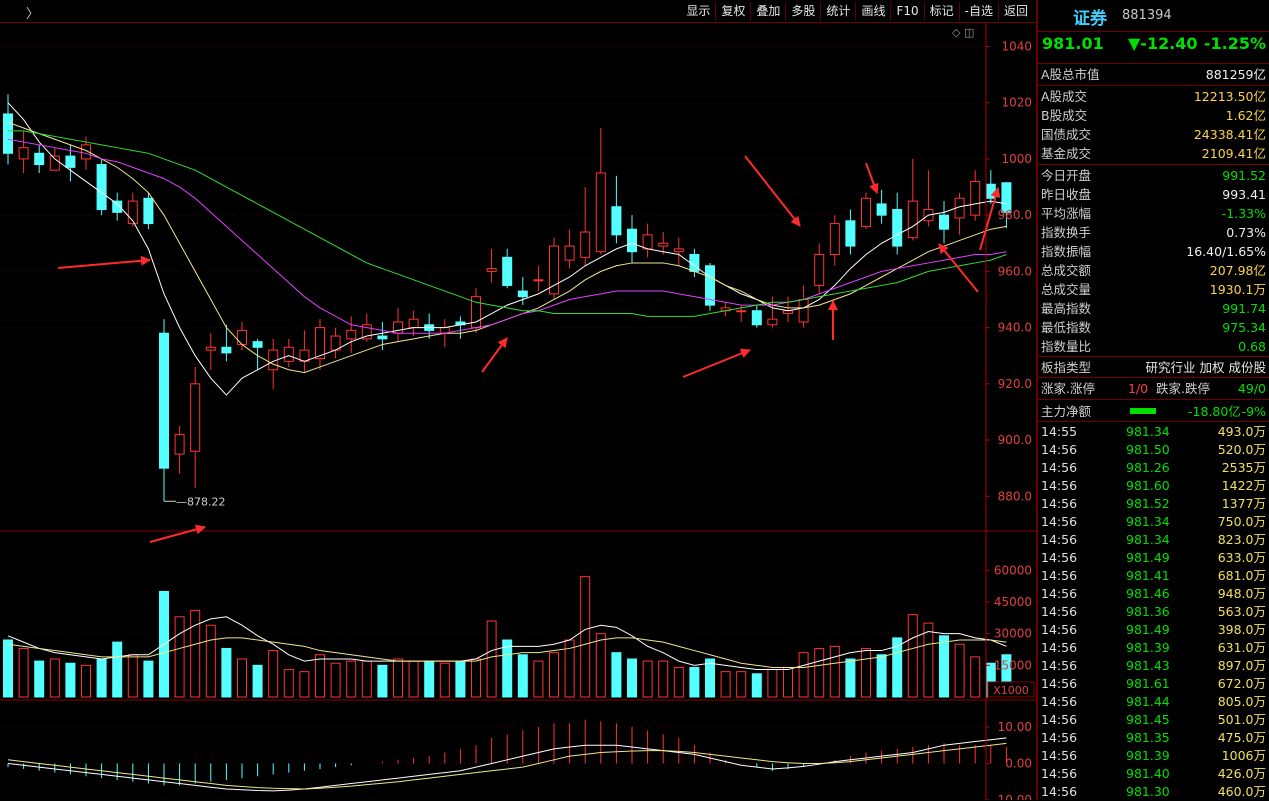  I want to click on tick-row: 14:56 981.30 460.0万, so click(1153, 792).